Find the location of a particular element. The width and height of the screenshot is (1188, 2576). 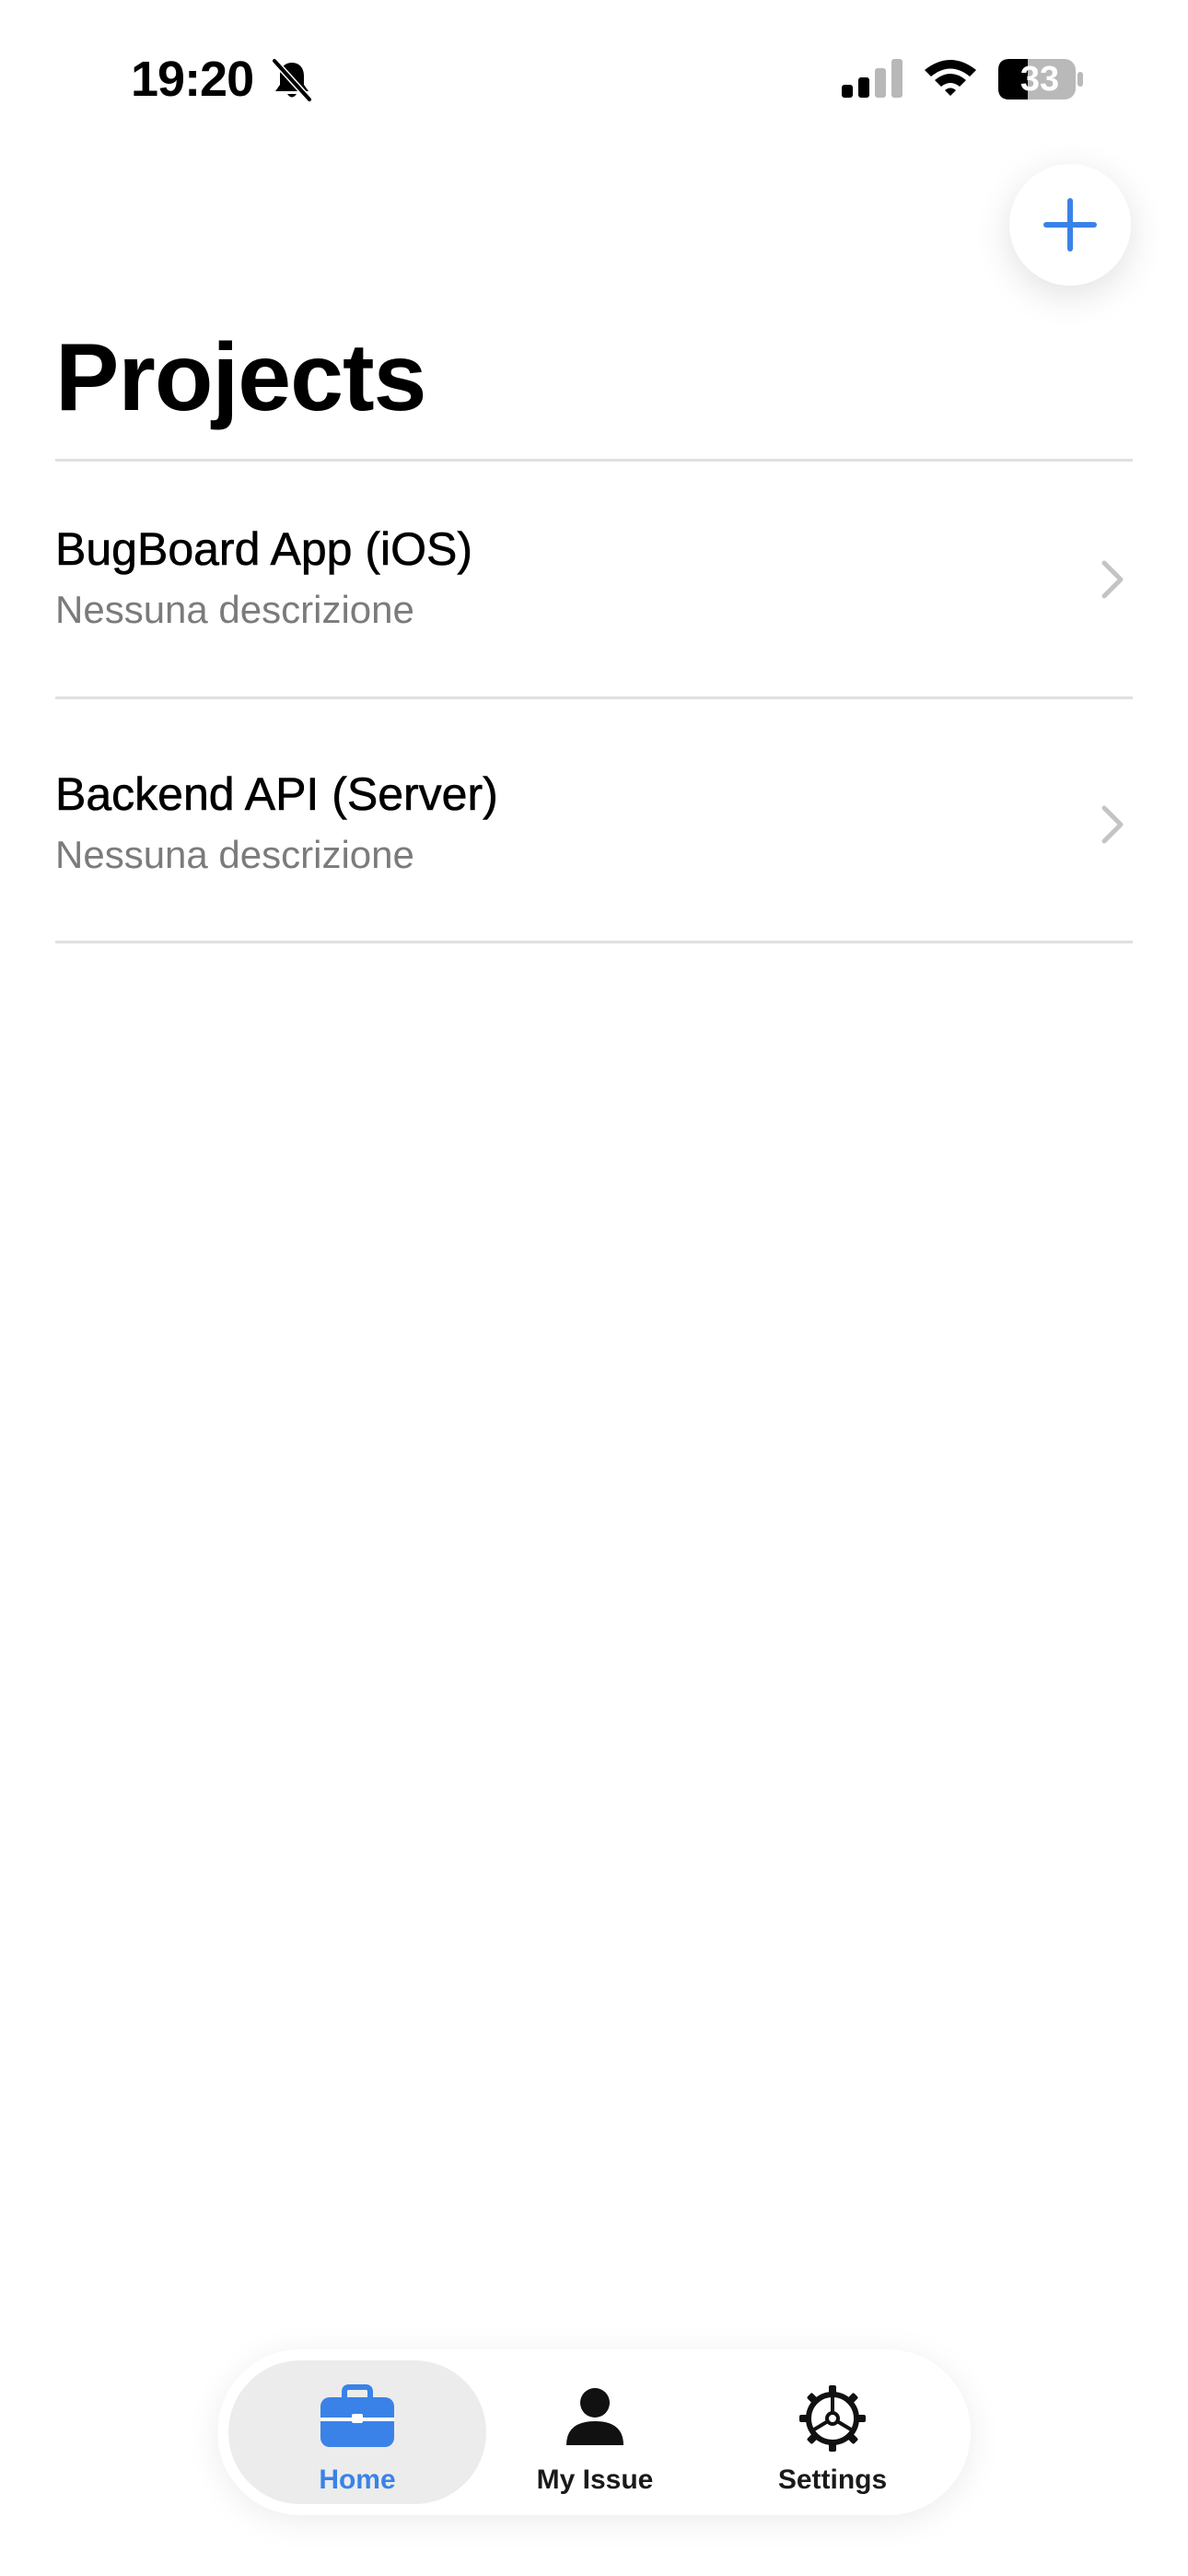

bell-slash-icon is located at coordinates (292, 80).